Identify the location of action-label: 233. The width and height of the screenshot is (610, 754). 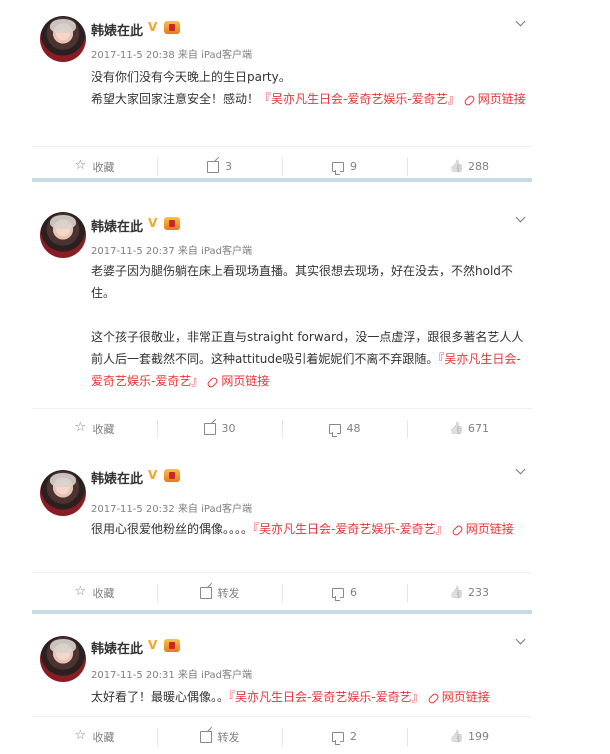
(478, 592).